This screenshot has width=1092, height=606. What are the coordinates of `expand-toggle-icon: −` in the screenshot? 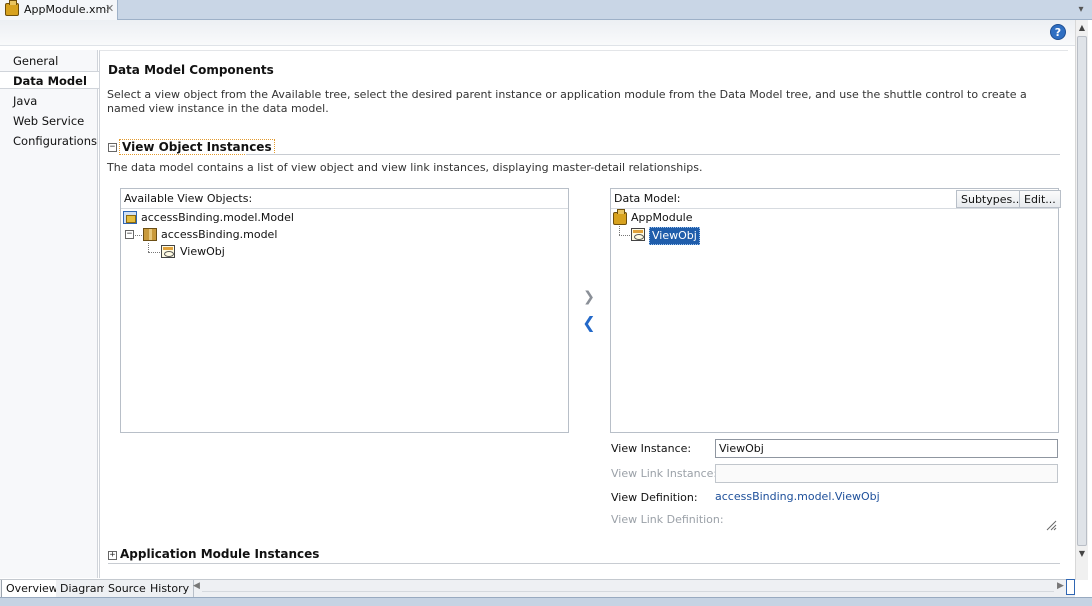 It's located at (129, 234).